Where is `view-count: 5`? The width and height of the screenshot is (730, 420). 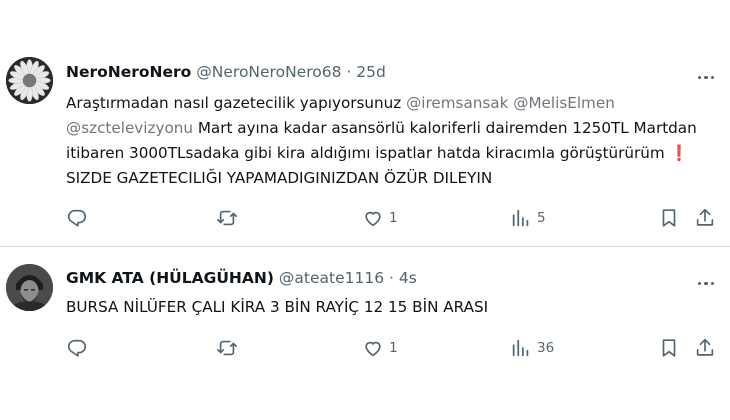 view-count: 5 is located at coordinates (541, 218).